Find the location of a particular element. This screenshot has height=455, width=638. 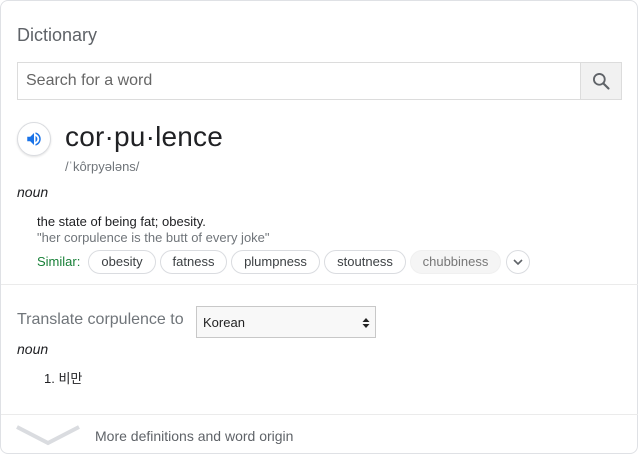

speaker-icon is located at coordinates (34, 139).